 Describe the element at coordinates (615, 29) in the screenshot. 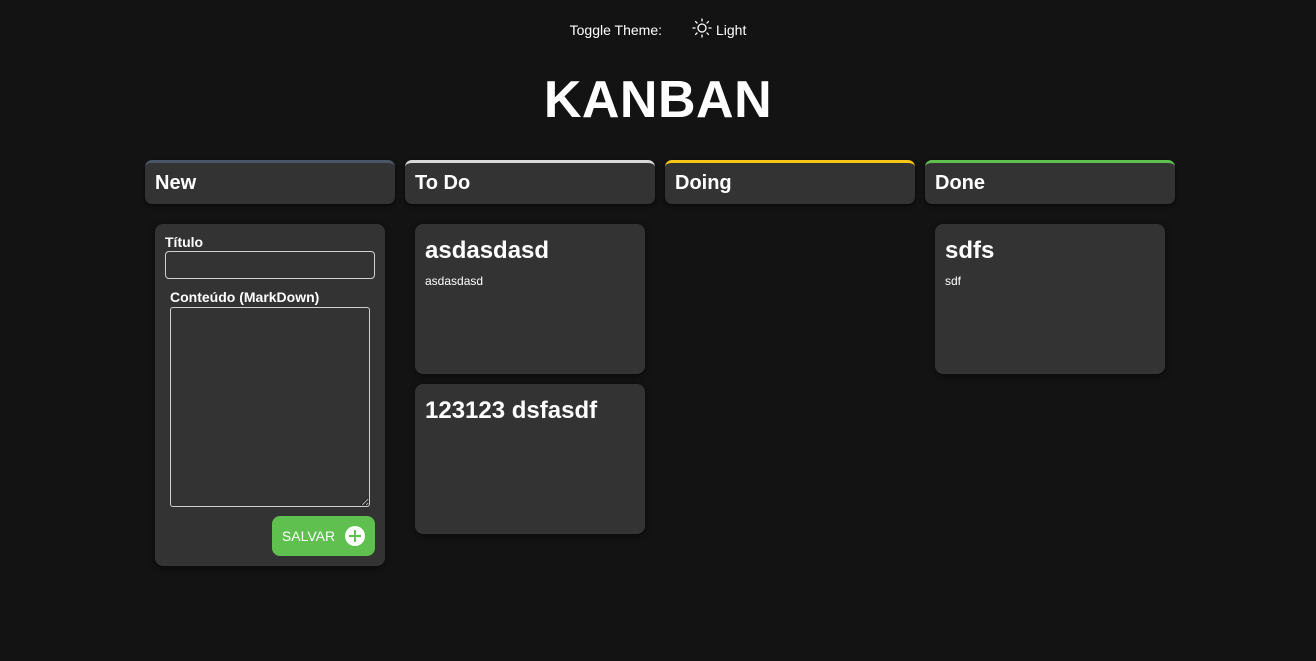

I see `toggle-theme-label: Toggle Theme:` at that location.